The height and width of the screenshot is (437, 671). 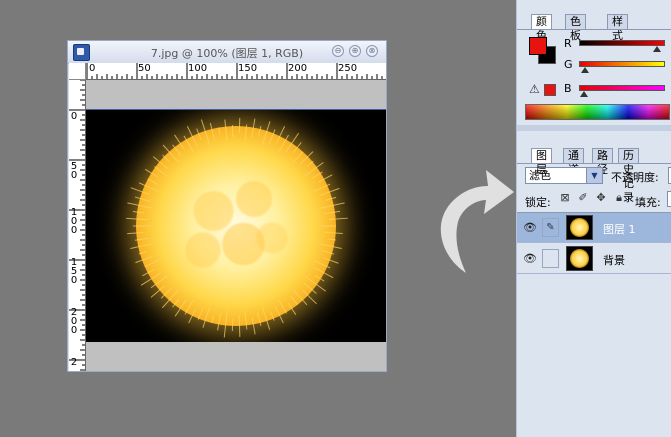 What do you see at coordinates (597, 112) in the screenshot?
I see `color-spectrum-ramp` at bounding box center [597, 112].